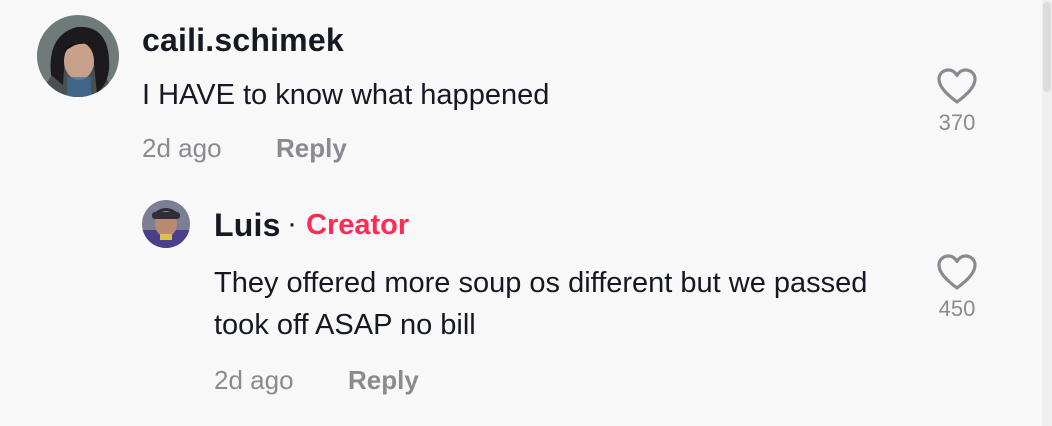 The image size is (1052, 426). Describe the element at coordinates (957, 122) in the screenshot. I see `comment-like-count: 370` at that location.